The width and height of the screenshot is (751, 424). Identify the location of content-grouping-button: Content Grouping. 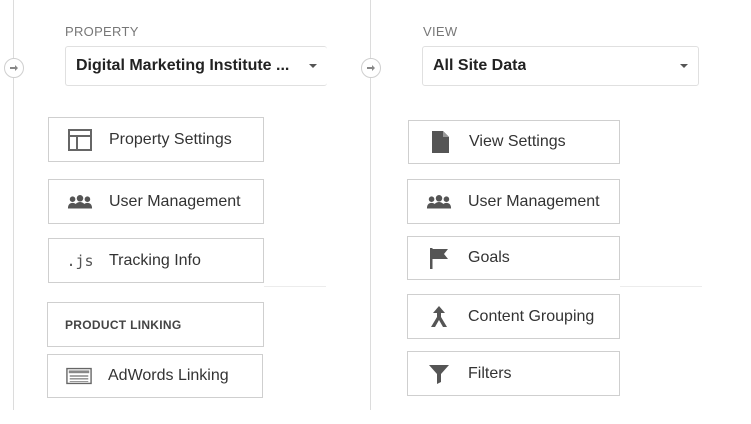
(513, 316).